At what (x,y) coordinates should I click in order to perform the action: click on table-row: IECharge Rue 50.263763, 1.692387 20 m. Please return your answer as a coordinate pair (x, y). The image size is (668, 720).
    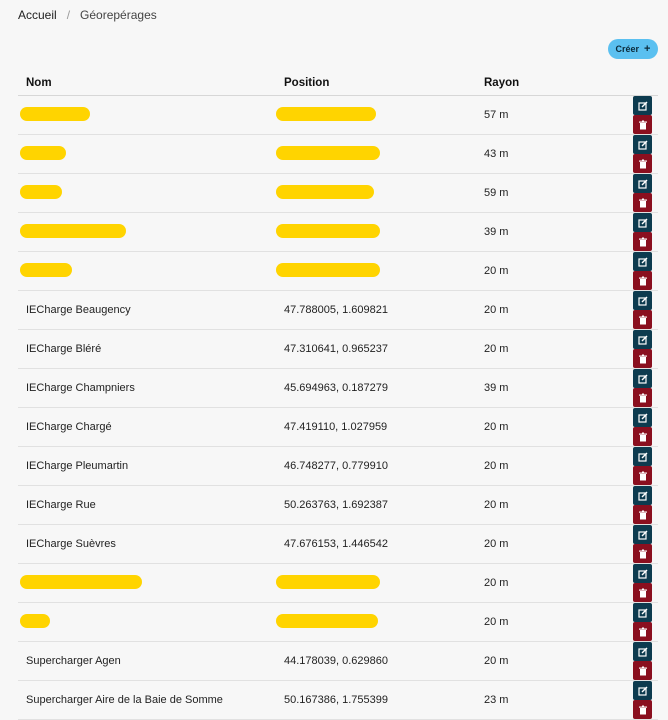
    Looking at the image, I should click on (338, 505).